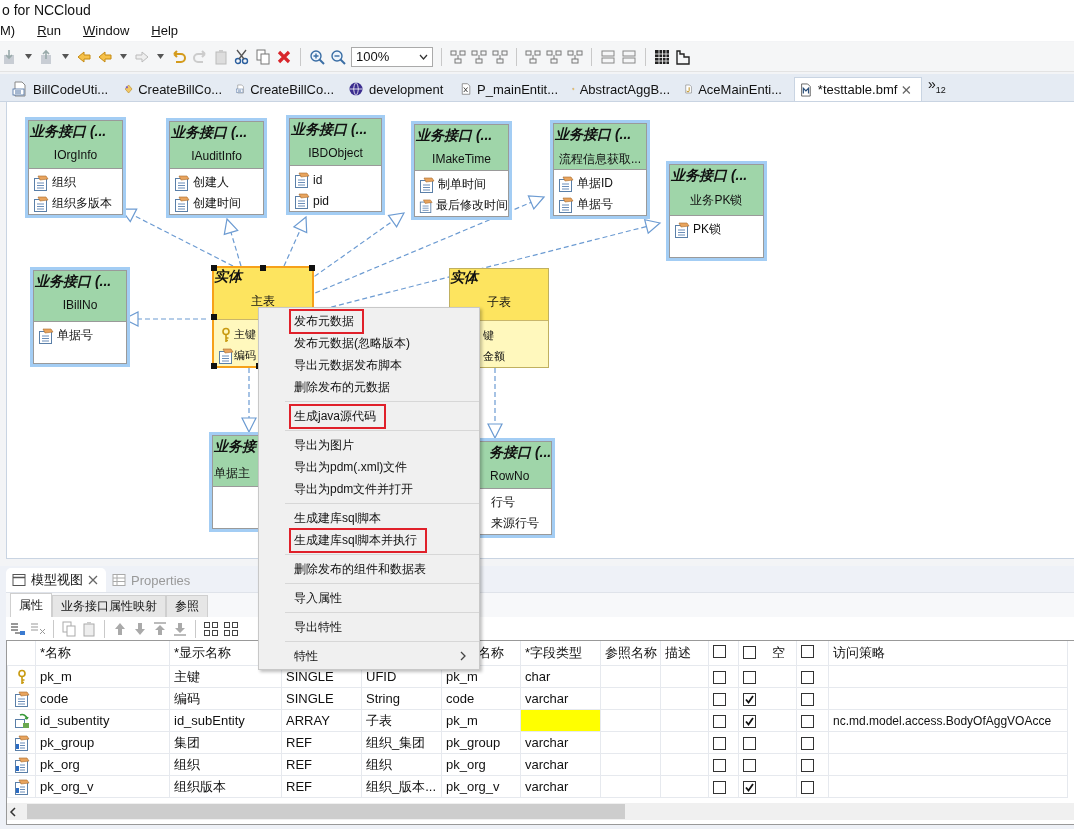 Image resolution: width=1074 pixels, height=829 pixels. What do you see at coordinates (80, 305) in the screenshot?
I see `node-name: IBillNo` at bounding box center [80, 305].